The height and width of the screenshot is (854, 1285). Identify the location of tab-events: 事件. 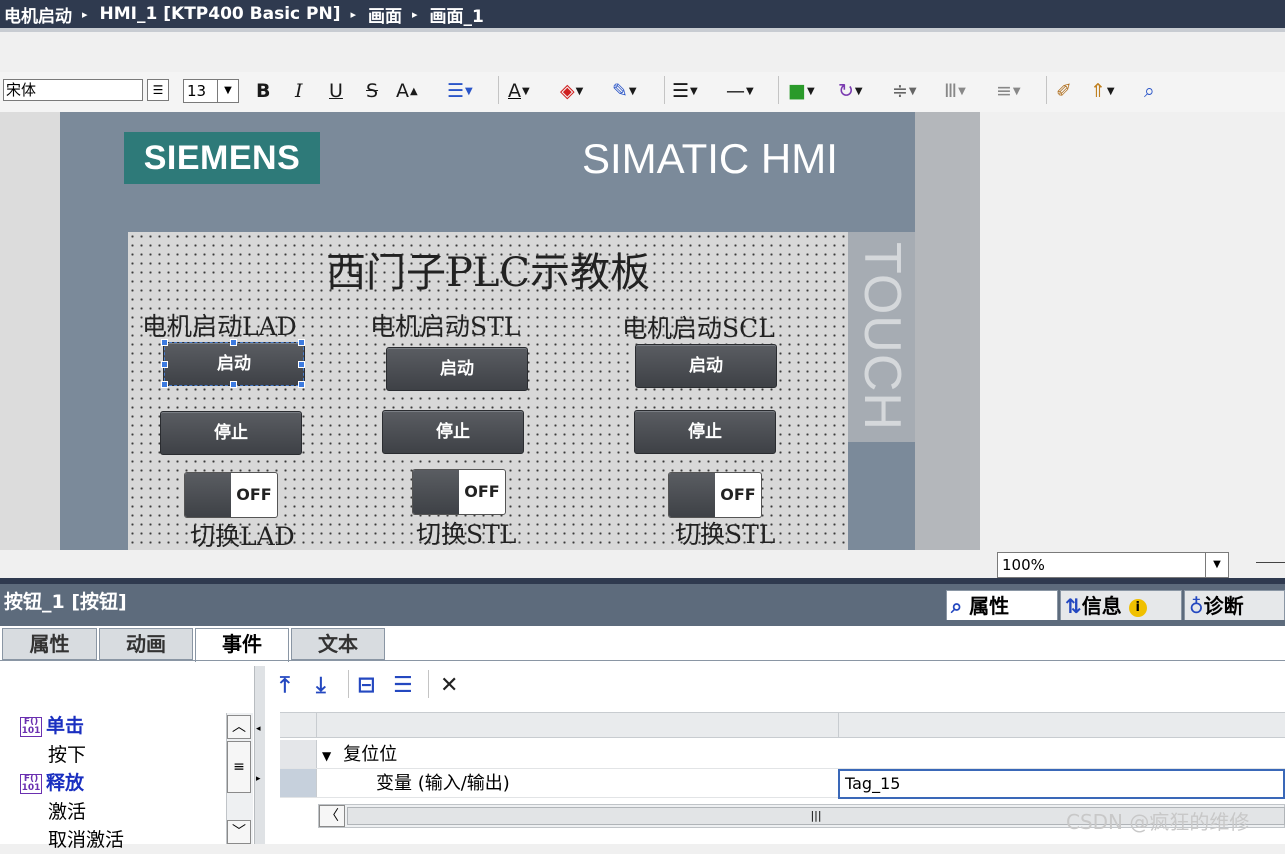
(242, 645).